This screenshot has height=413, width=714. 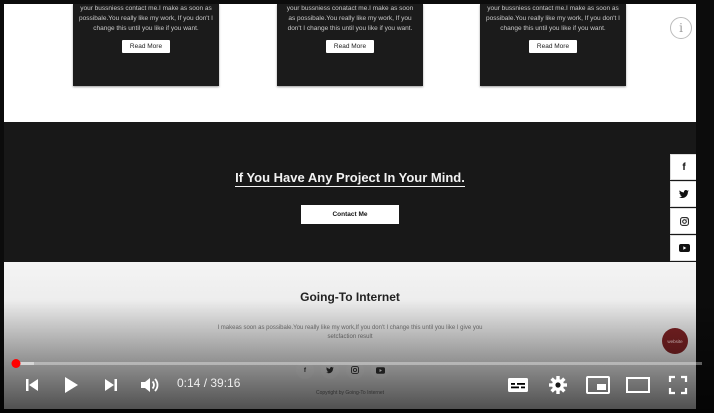 I want to click on skip-previous-icon, so click(x=32, y=385).